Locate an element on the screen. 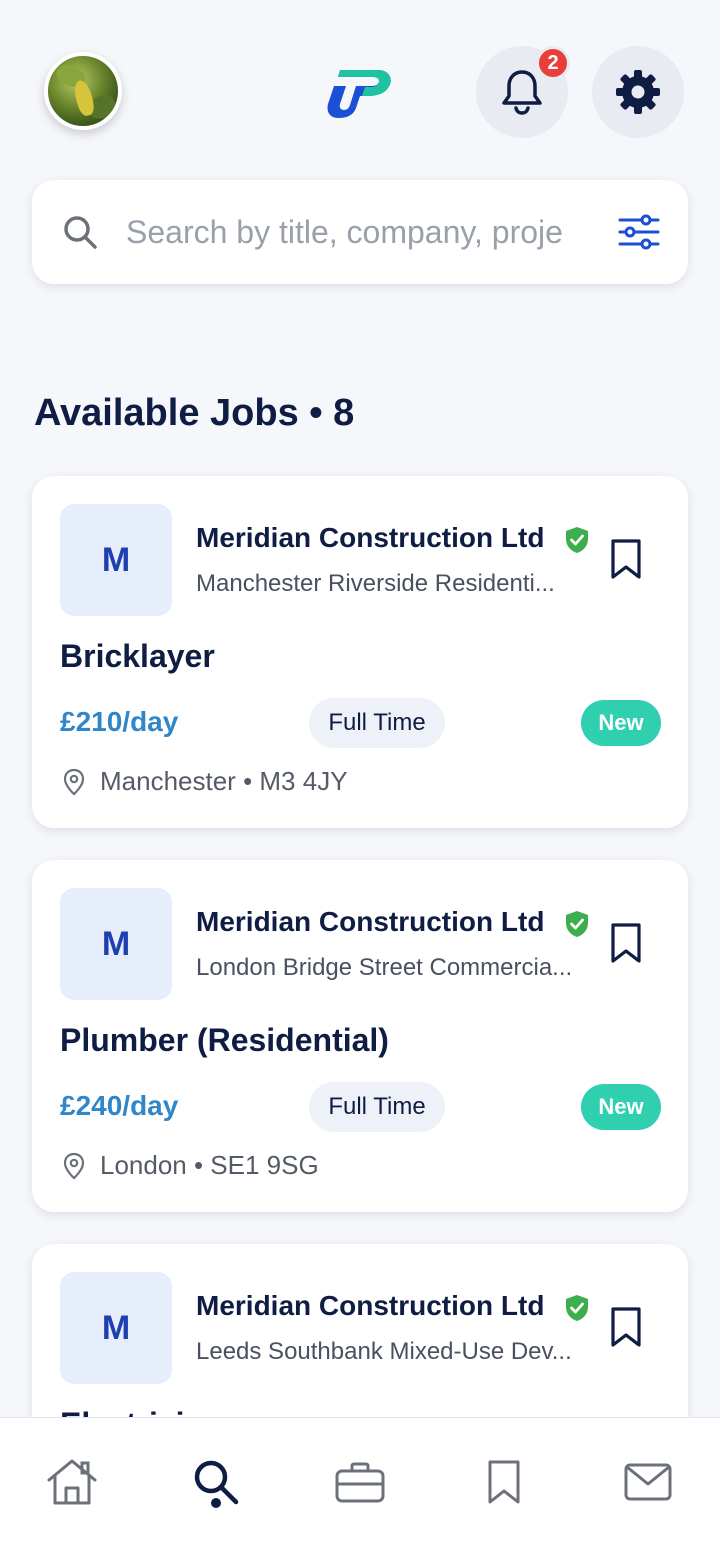  job-location: London • SE1 9SG is located at coordinates (209, 1165).